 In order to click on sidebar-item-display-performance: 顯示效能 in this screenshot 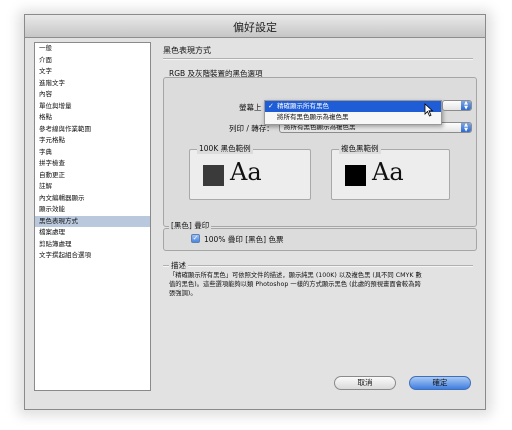, I will do `click(92, 210)`.